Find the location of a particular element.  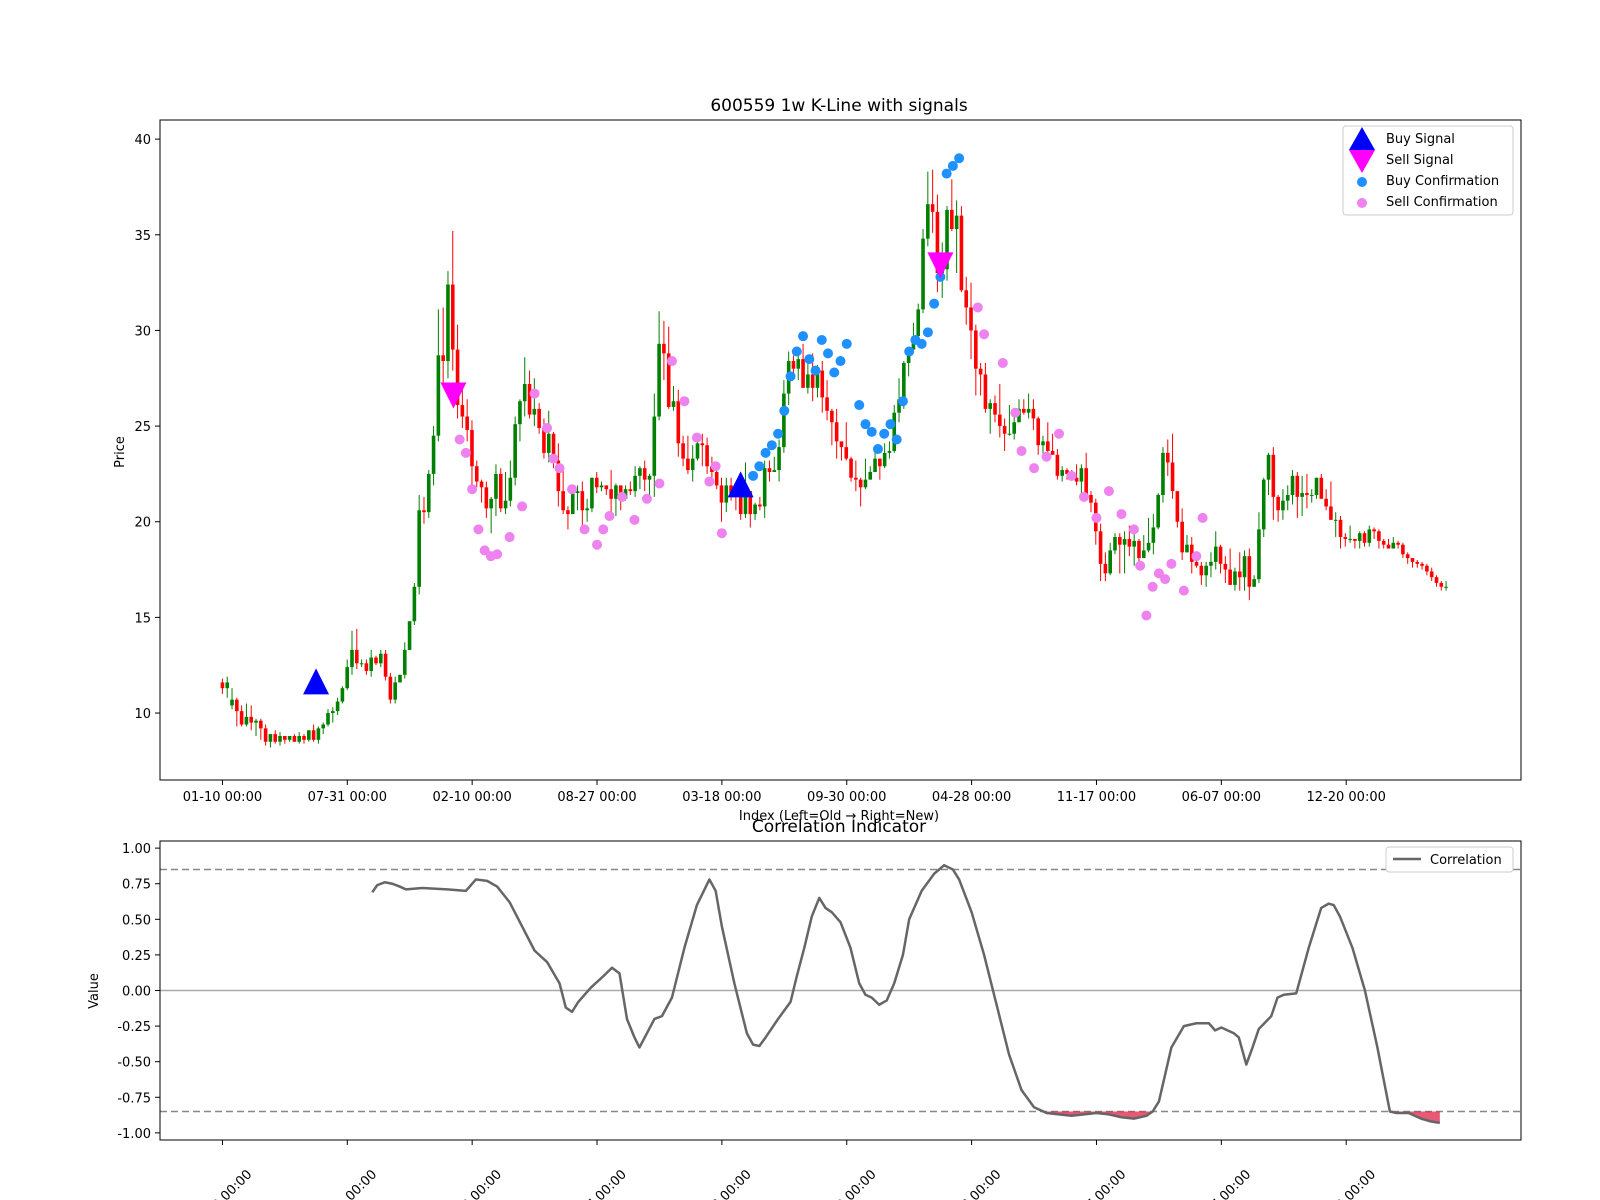

y-tick-label: 20 is located at coordinates (142, 523).